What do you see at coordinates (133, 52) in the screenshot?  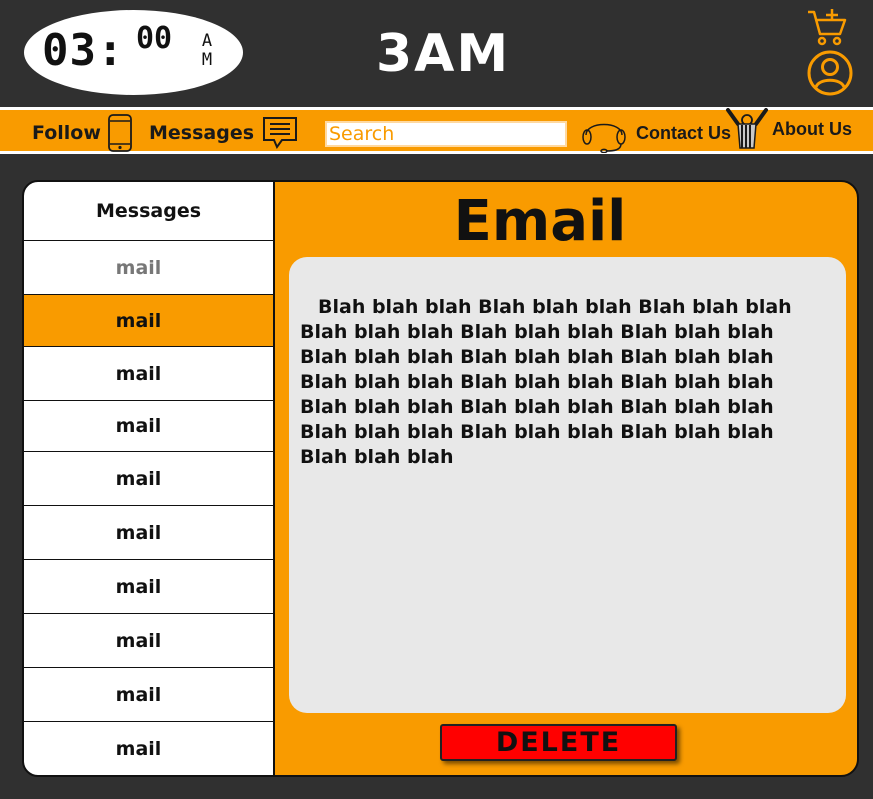 I see `clock: 03: 00 AM` at bounding box center [133, 52].